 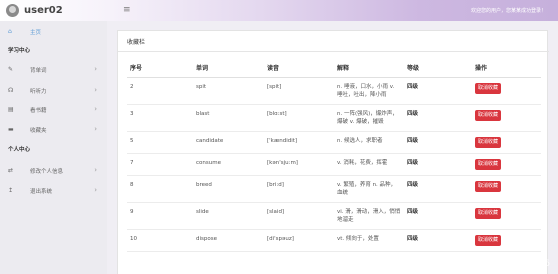 What do you see at coordinates (38, 92) in the screenshot?
I see `sidebar-item-label: 听听力` at bounding box center [38, 92].